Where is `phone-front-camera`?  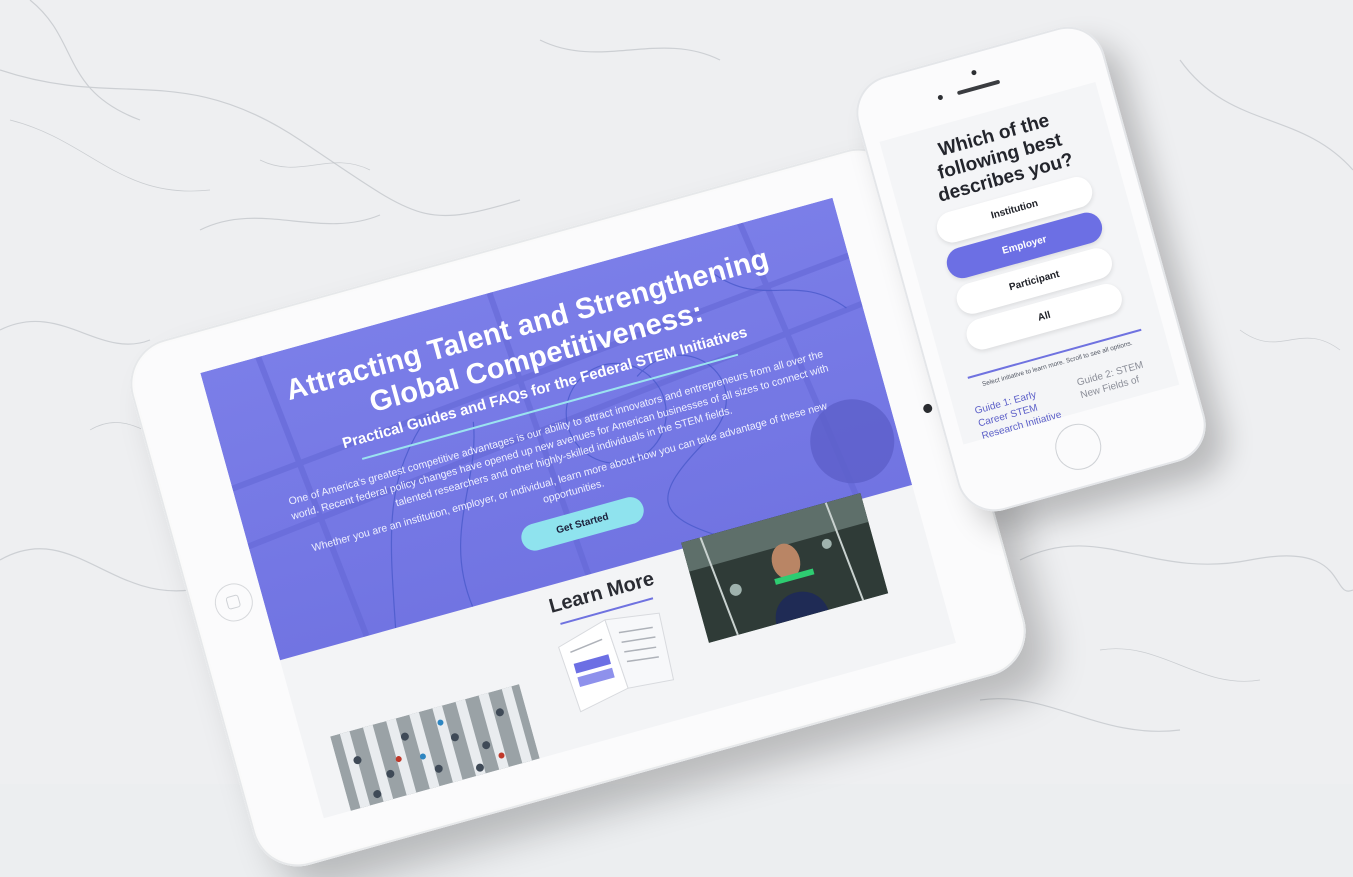
phone-front-camera is located at coordinates (974, 72).